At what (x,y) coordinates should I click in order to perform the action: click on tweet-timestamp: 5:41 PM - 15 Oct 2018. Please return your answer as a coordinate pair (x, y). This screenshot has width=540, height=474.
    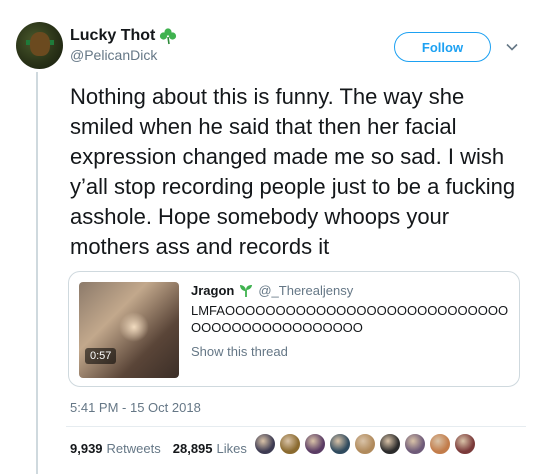
    Looking at the image, I should click on (135, 407).